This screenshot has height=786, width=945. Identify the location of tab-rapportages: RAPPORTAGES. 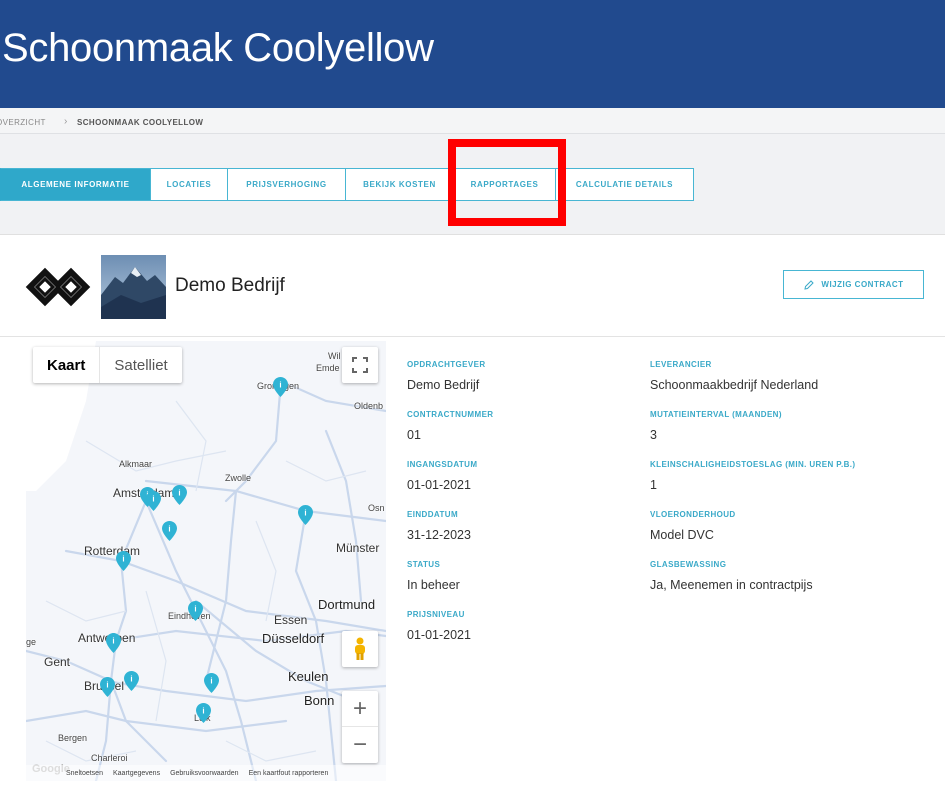
(505, 184).